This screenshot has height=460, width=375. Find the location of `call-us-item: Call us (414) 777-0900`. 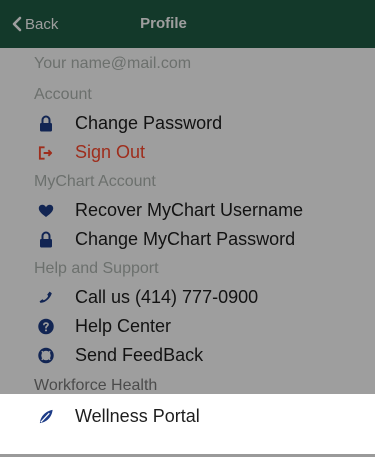

call-us-item: Call us (414) 777-0900 is located at coordinates (187, 297).